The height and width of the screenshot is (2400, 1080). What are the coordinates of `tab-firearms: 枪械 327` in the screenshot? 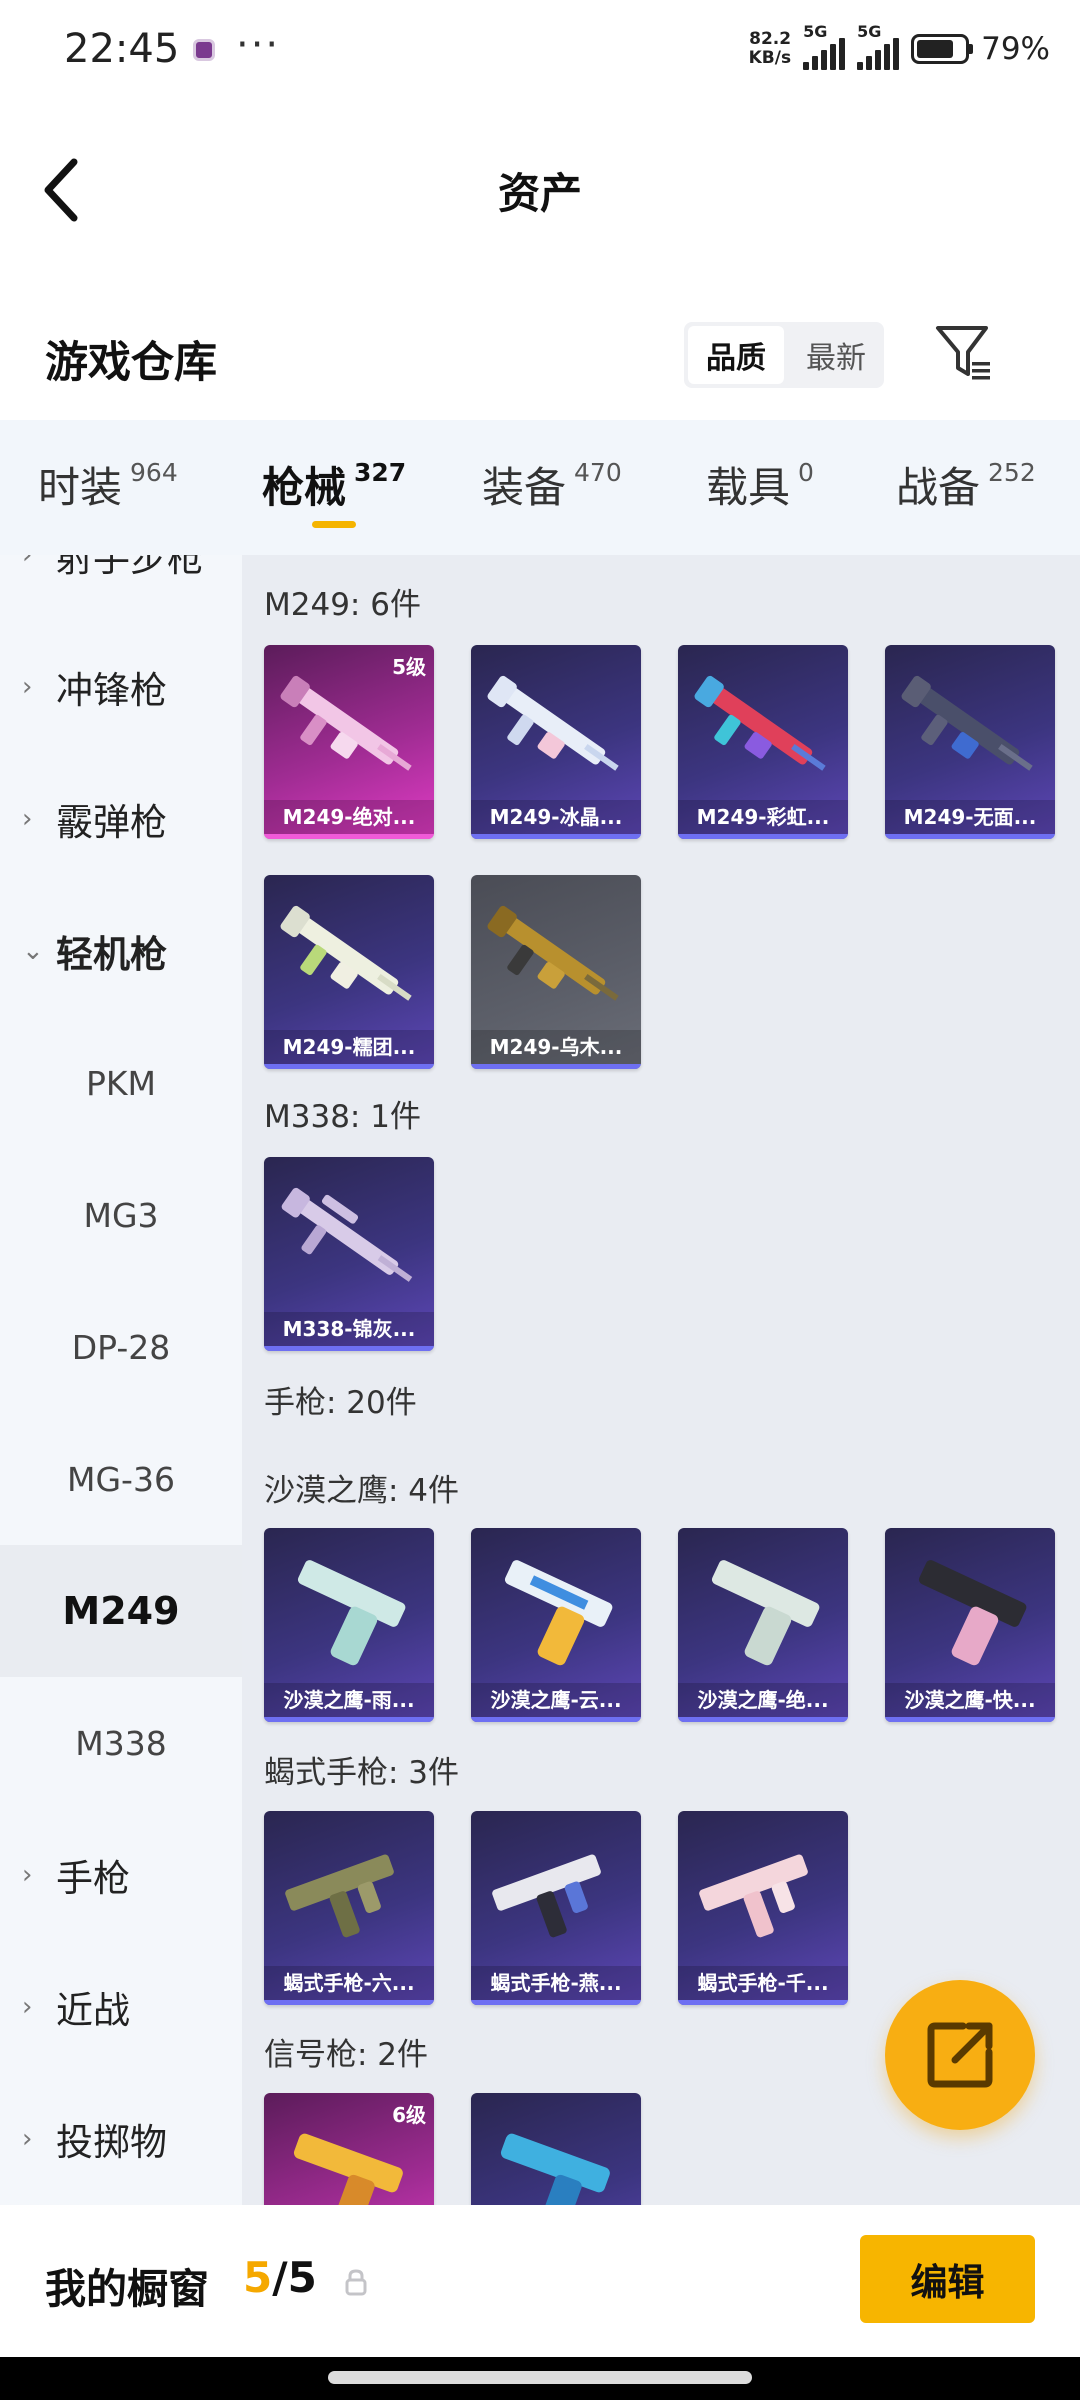 It's located at (334, 484).